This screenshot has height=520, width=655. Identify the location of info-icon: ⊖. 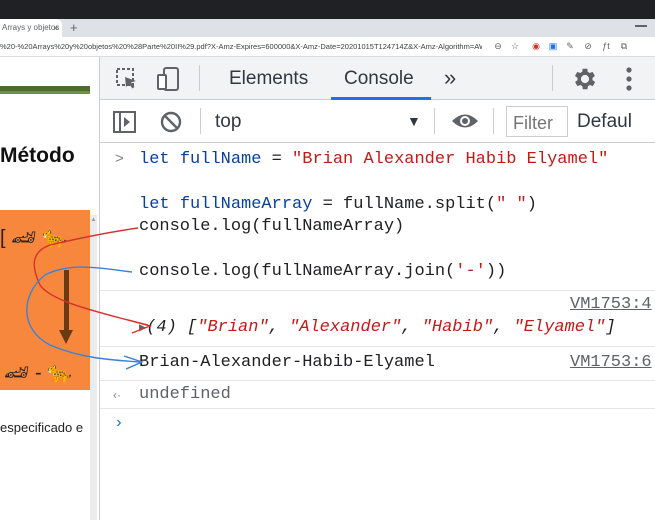
(498, 46).